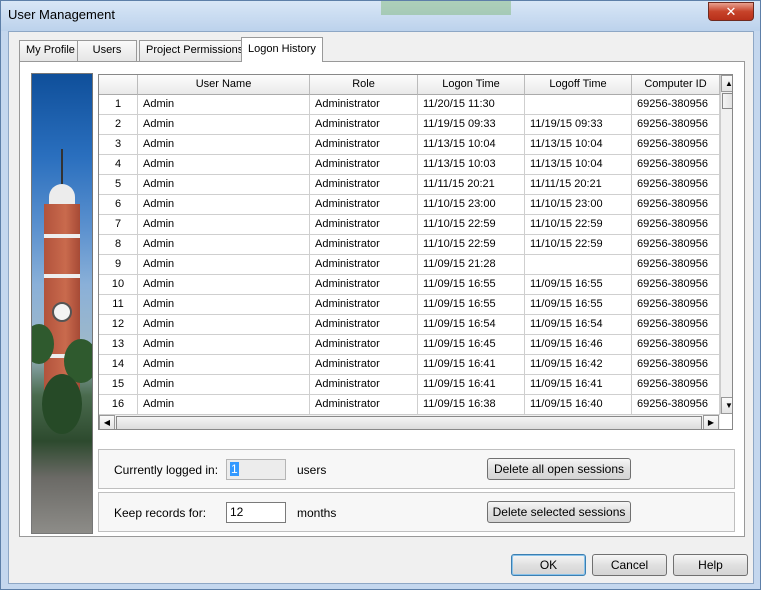 This screenshot has width=761, height=590. Describe the element at coordinates (471, 105) in the screenshot. I see `logon-time-cell: 11/20/15 11:30` at that location.